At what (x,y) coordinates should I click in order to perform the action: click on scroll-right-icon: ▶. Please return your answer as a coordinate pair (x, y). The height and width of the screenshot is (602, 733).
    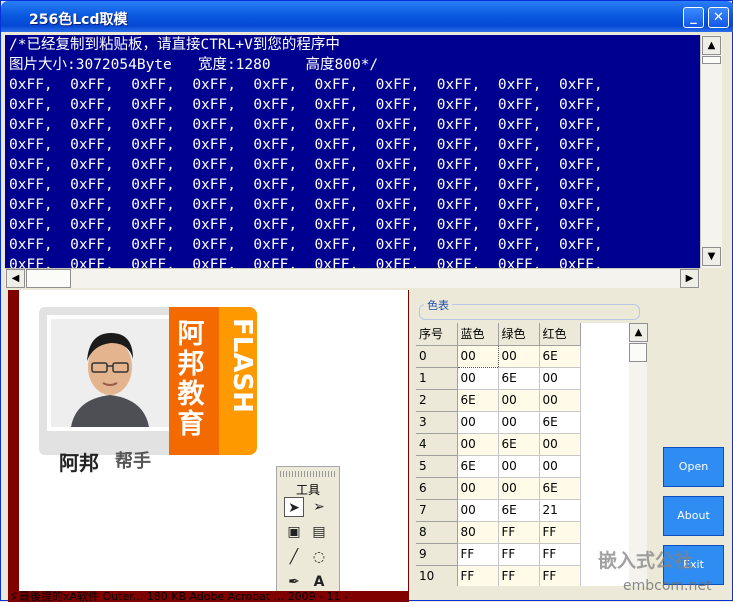
    Looking at the image, I should click on (689, 278).